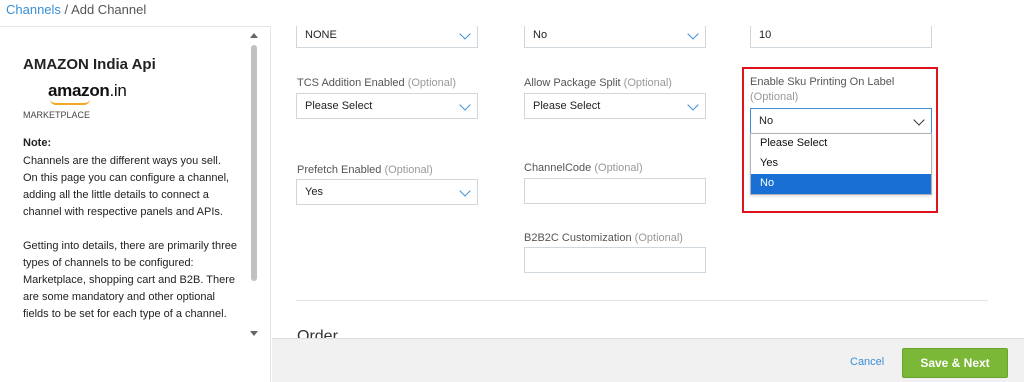  What do you see at coordinates (109, 9) in the screenshot?
I see `breadcrumb-current: Add Channel` at bounding box center [109, 9].